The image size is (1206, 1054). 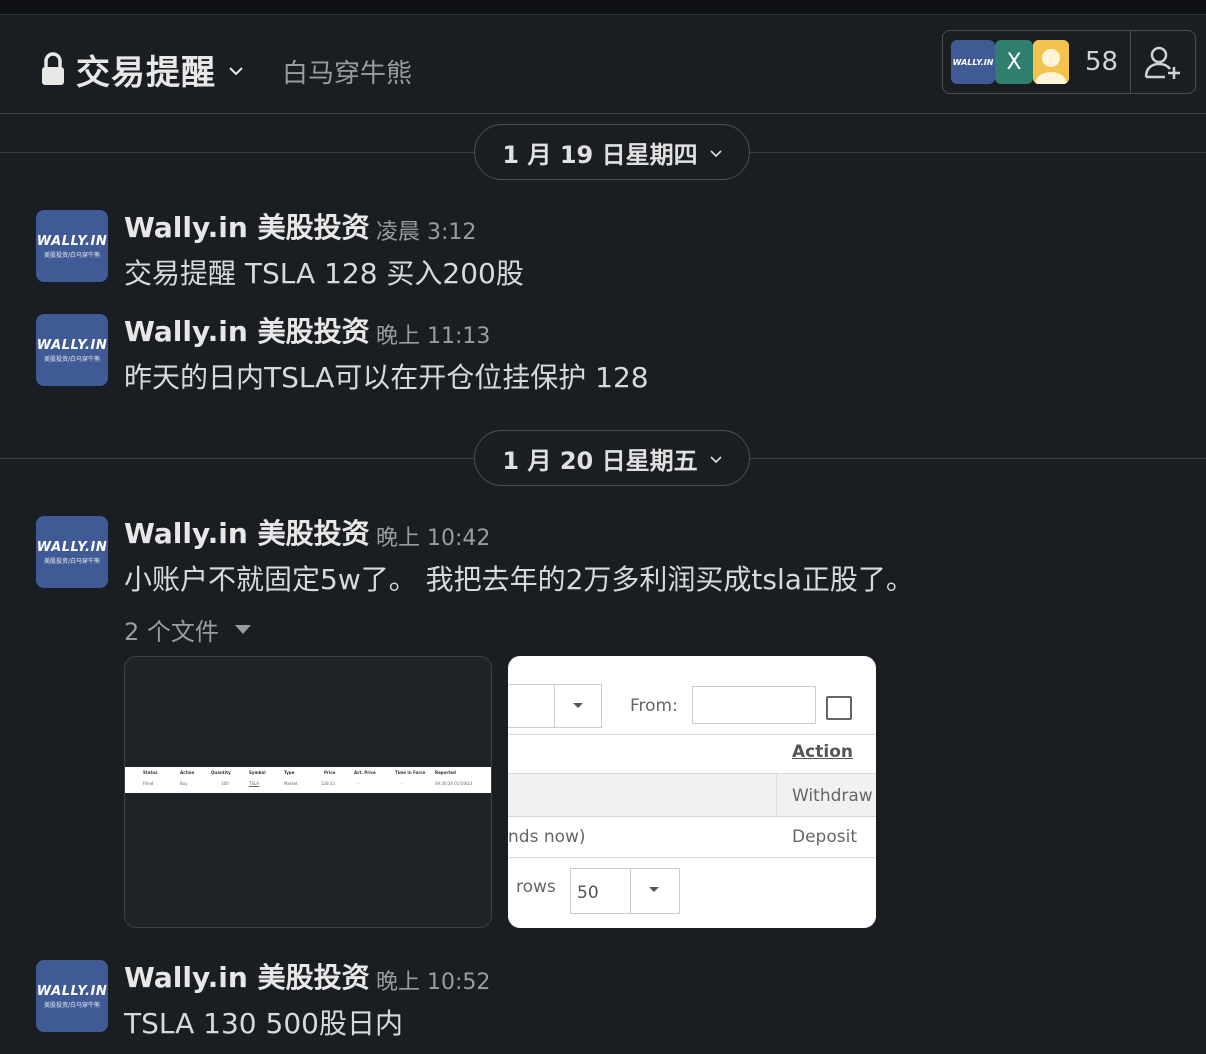 I want to click on member-count: 58, so click(x=1102, y=62).